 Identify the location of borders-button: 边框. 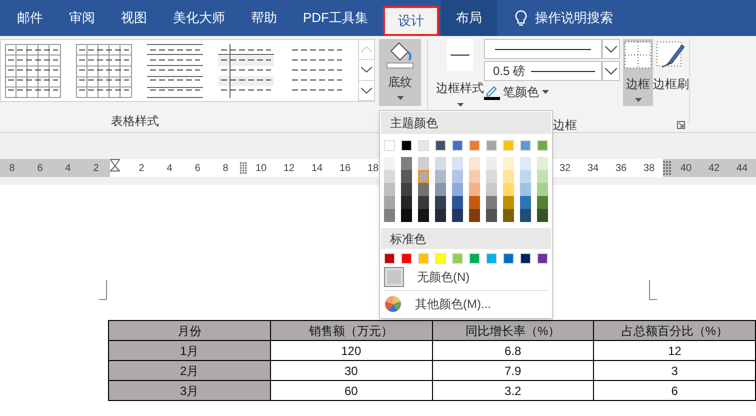
(638, 72).